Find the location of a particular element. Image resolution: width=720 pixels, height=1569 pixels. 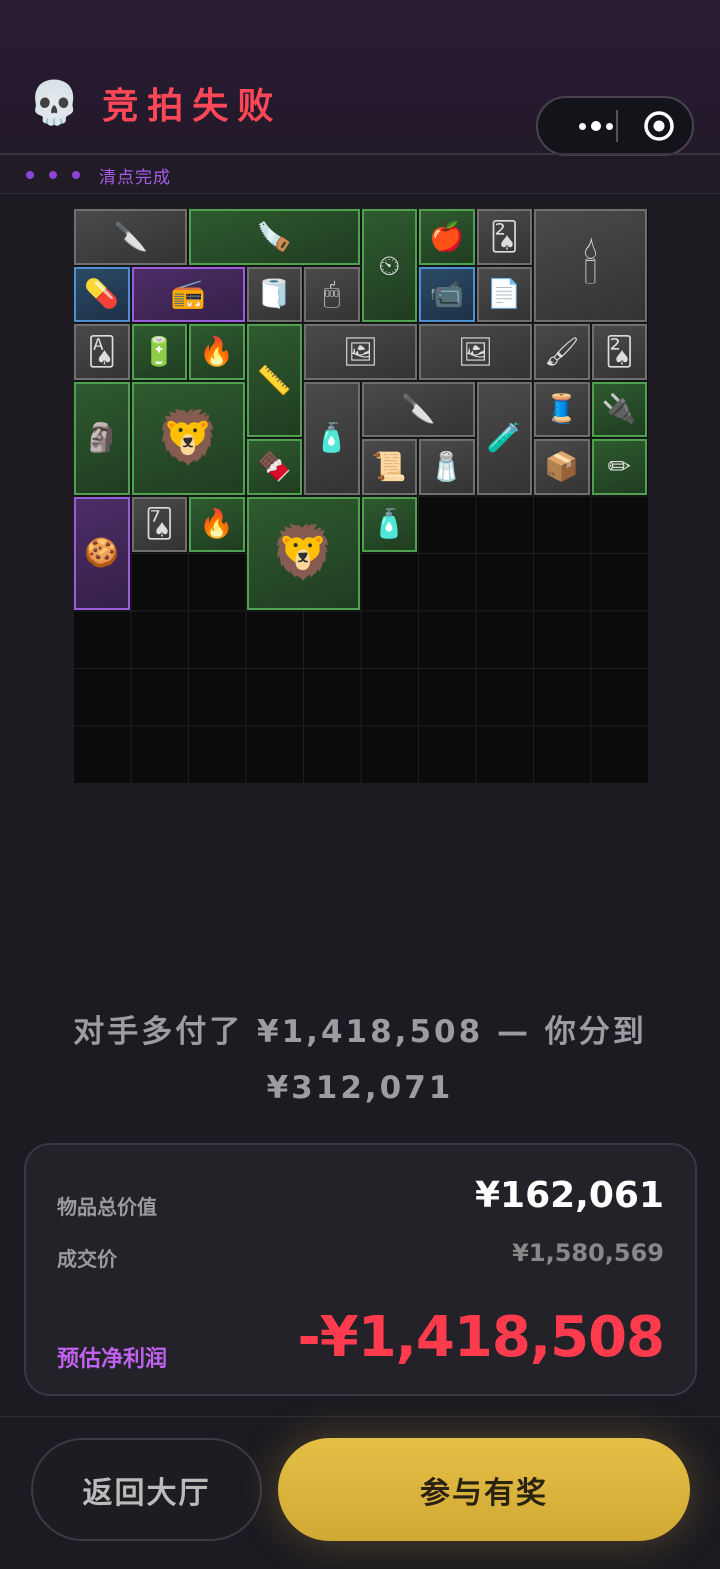

title-row: 💀 竞拍失败 is located at coordinates (155, 103).